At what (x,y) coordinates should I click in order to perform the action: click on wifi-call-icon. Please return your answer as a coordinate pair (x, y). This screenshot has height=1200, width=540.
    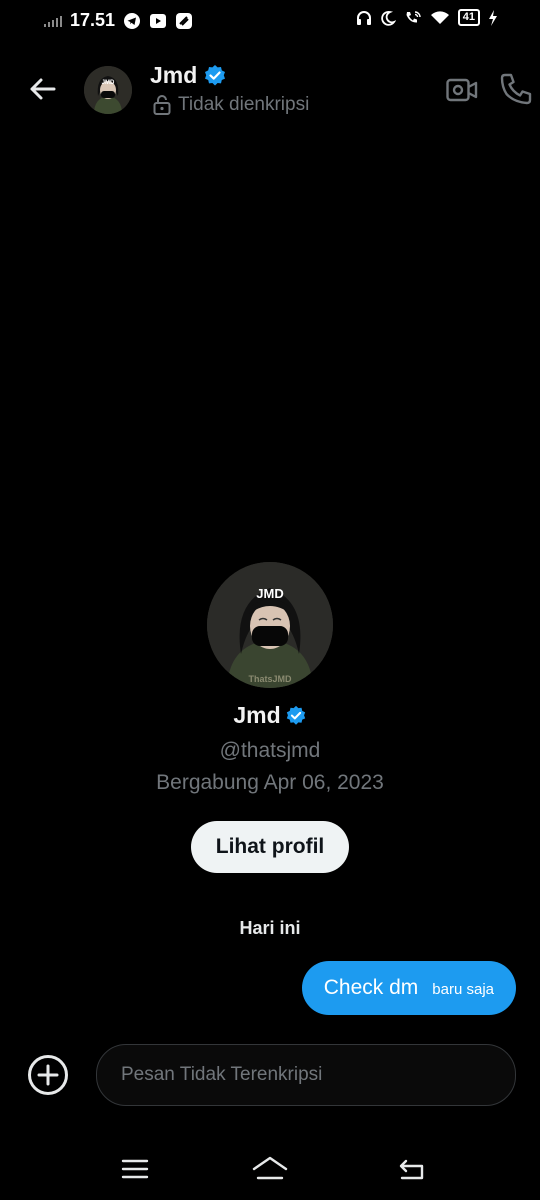
    Looking at the image, I should click on (413, 16).